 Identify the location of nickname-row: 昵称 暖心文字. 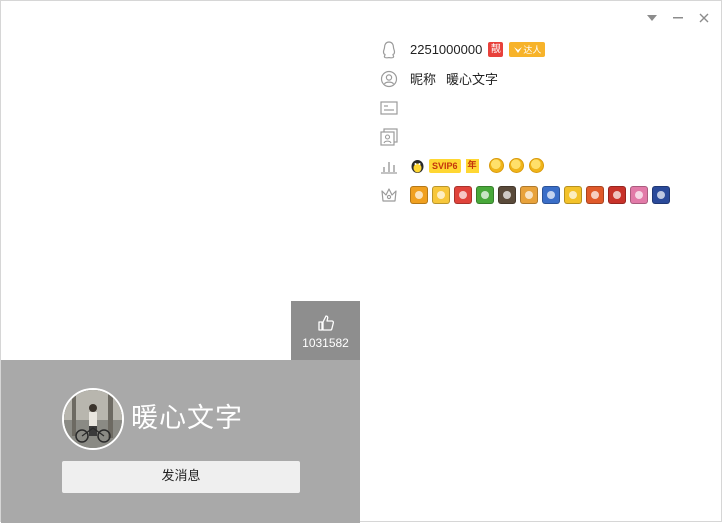
(544, 78).